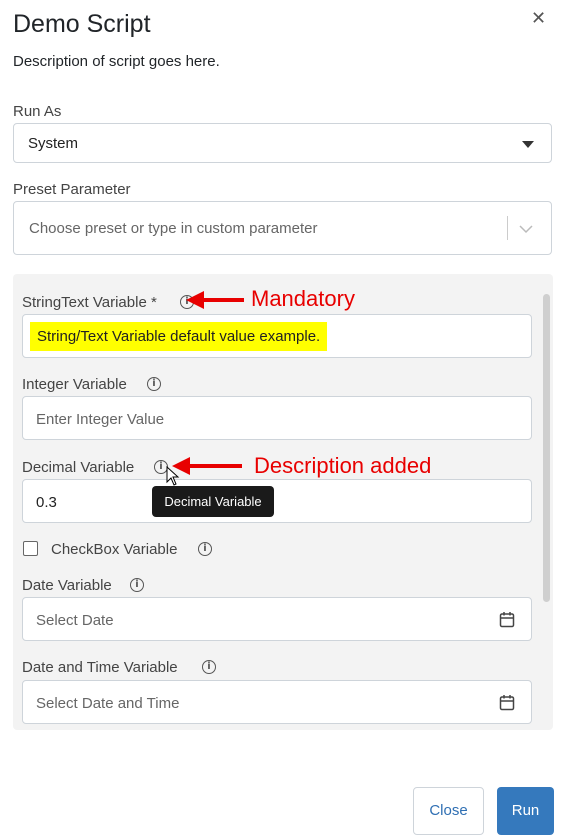 Image resolution: width=562 pixels, height=840 pixels. I want to click on datetime-placeholder: Select Date and Time, so click(108, 703).